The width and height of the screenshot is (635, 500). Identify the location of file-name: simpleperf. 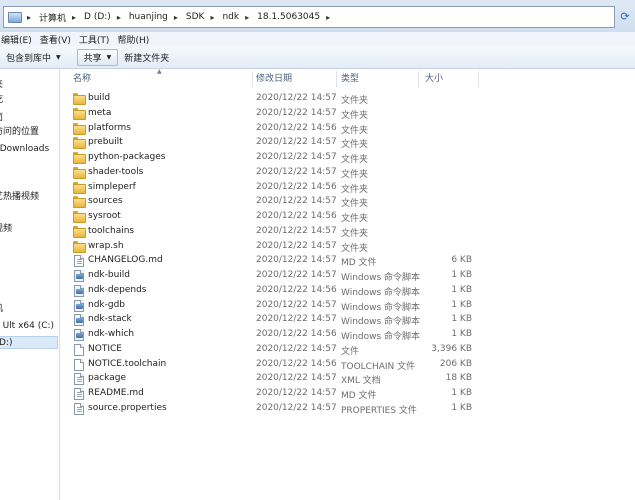
(112, 186).